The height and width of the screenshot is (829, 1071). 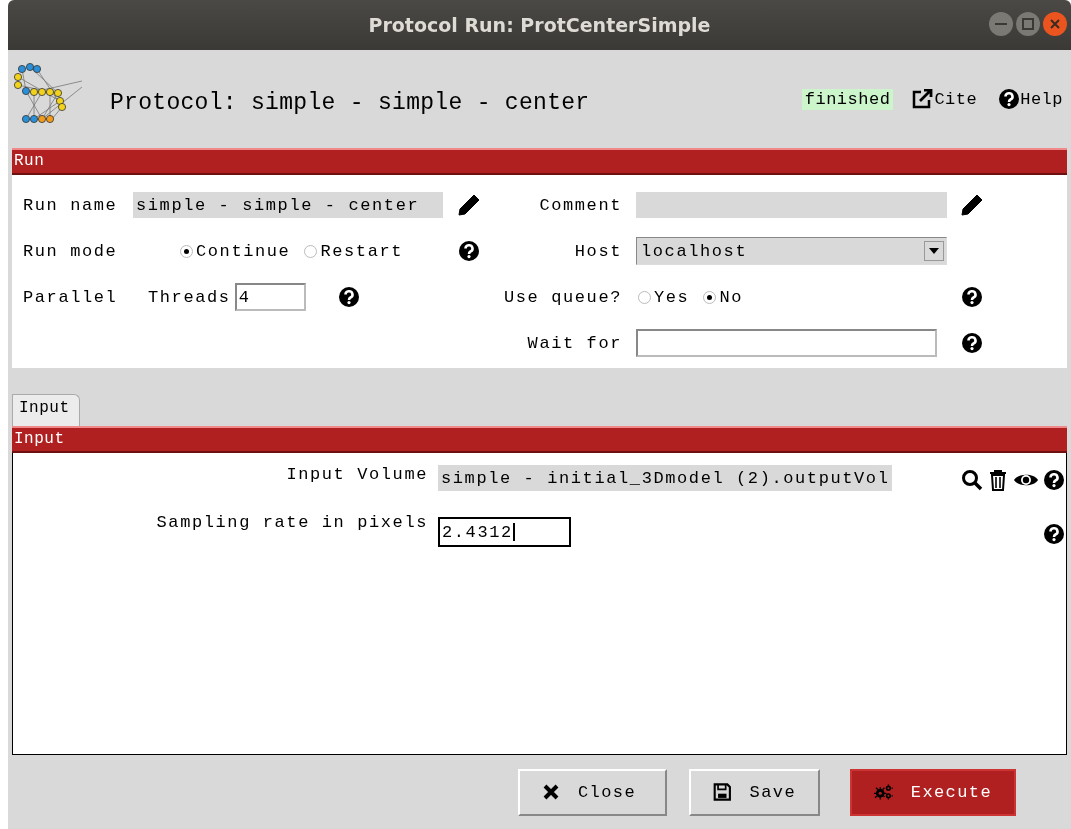 What do you see at coordinates (1055, 24) in the screenshot?
I see `close-button` at bounding box center [1055, 24].